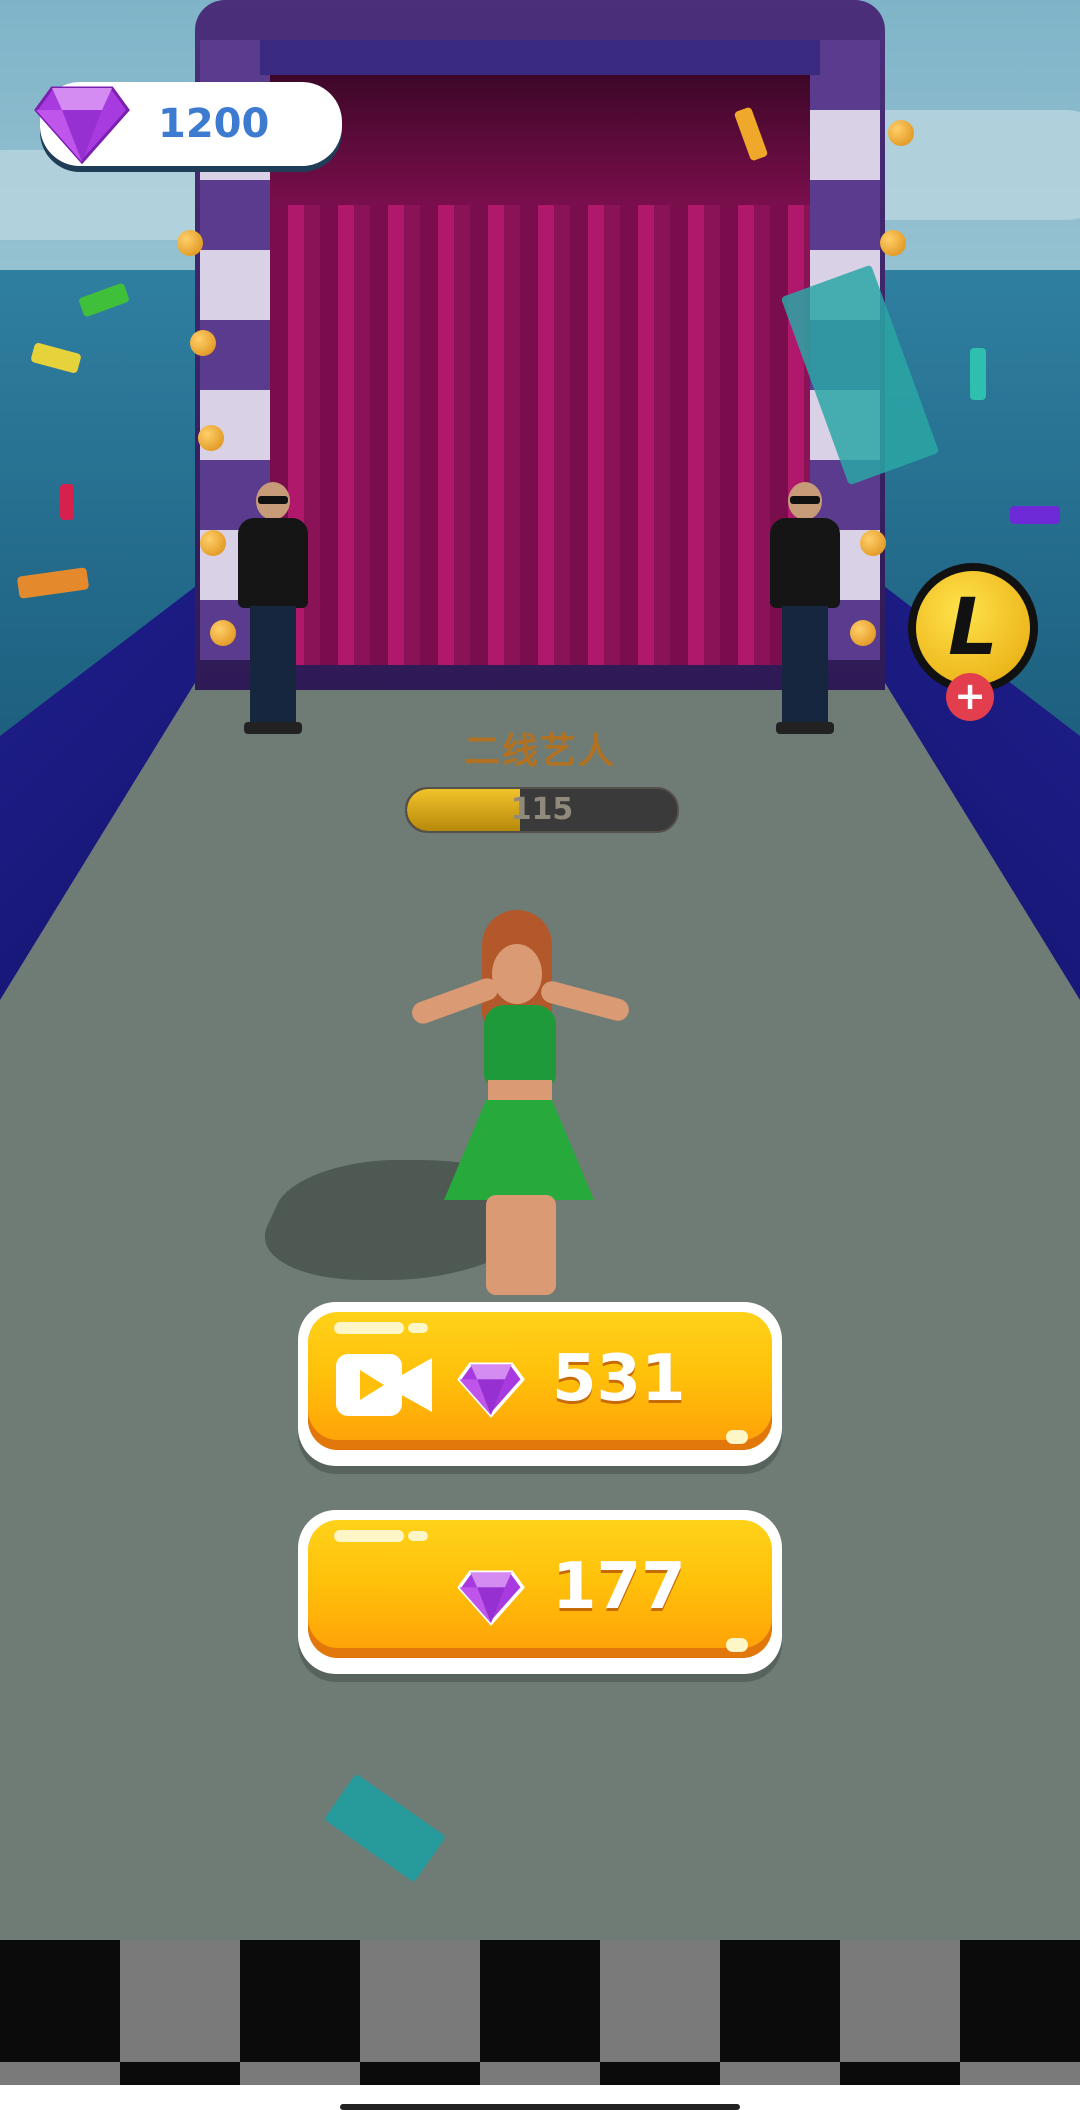  What do you see at coordinates (805, 608) in the screenshot?
I see `bodyguard-right` at bounding box center [805, 608].